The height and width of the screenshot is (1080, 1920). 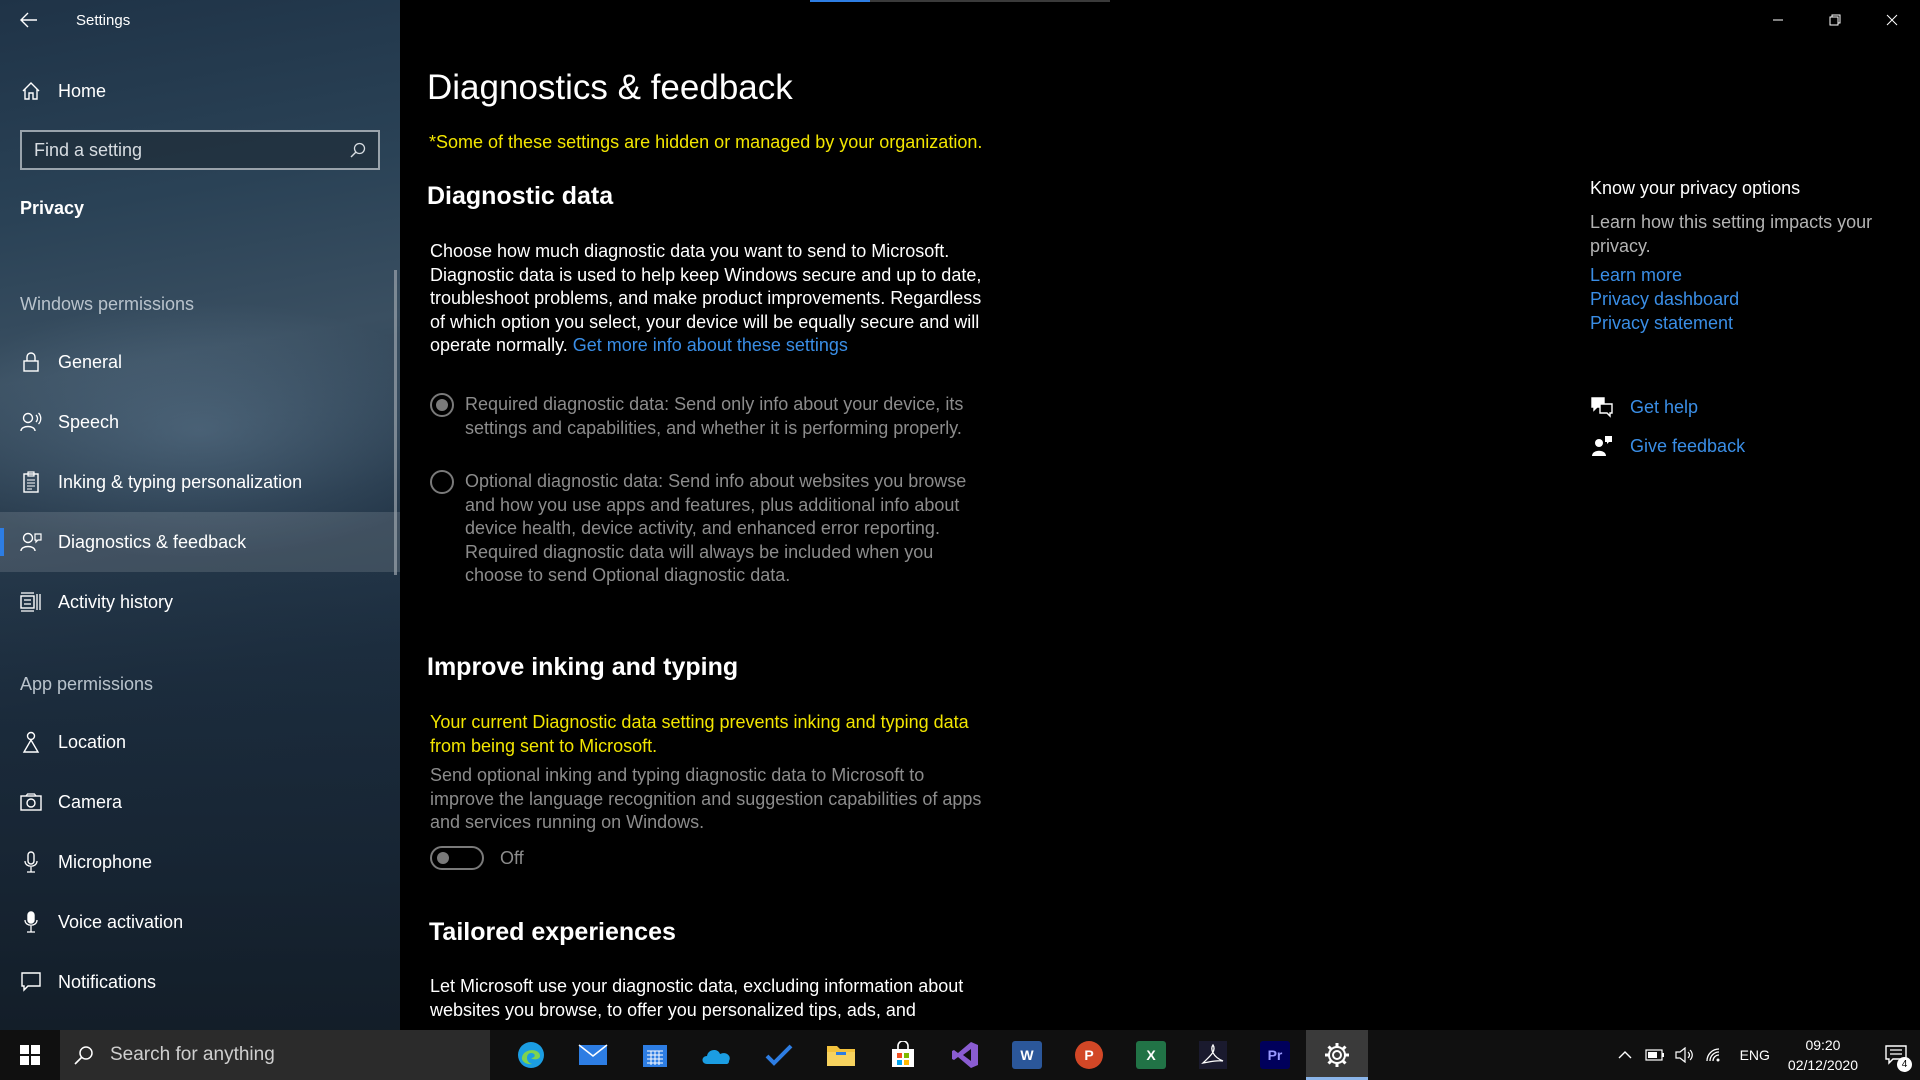 What do you see at coordinates (90, 361) in the screenshot?
I see `sidebar-item-label: General` at bounding box center [90, 361].